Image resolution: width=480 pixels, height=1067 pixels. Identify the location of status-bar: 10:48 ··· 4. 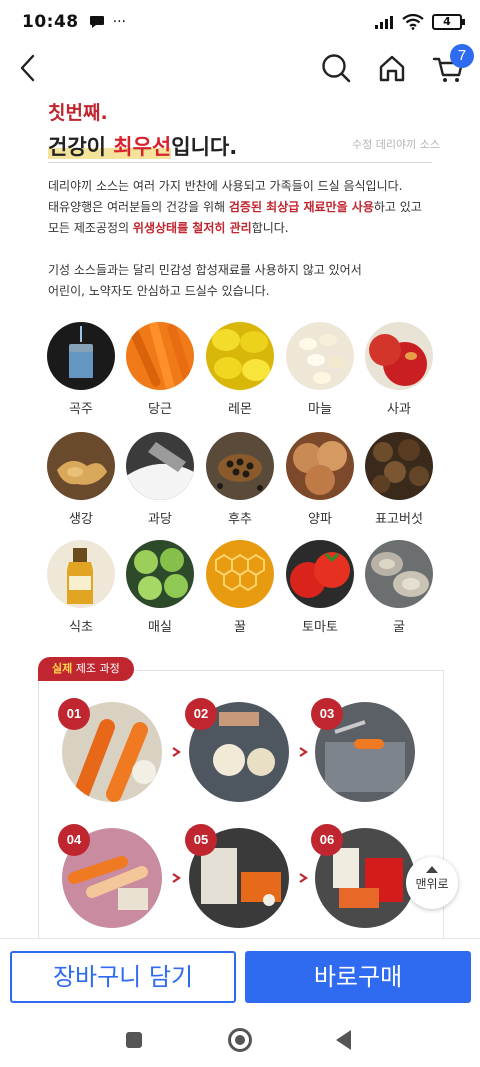
(240, 22).